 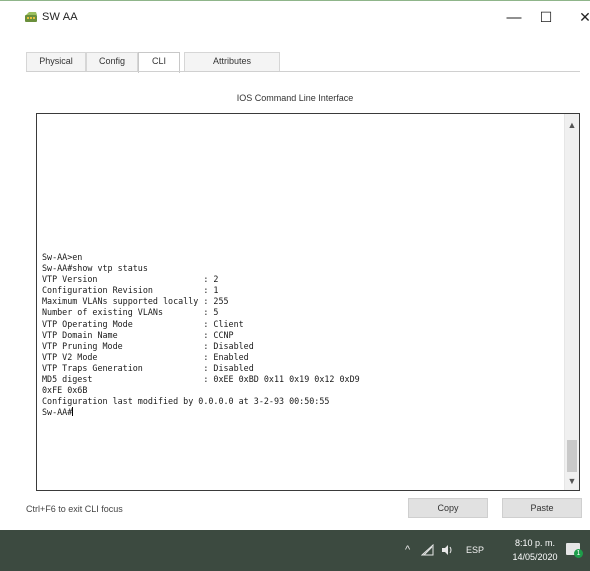 I want to click on maximize-button: ☐, so click(x=546, y=17).